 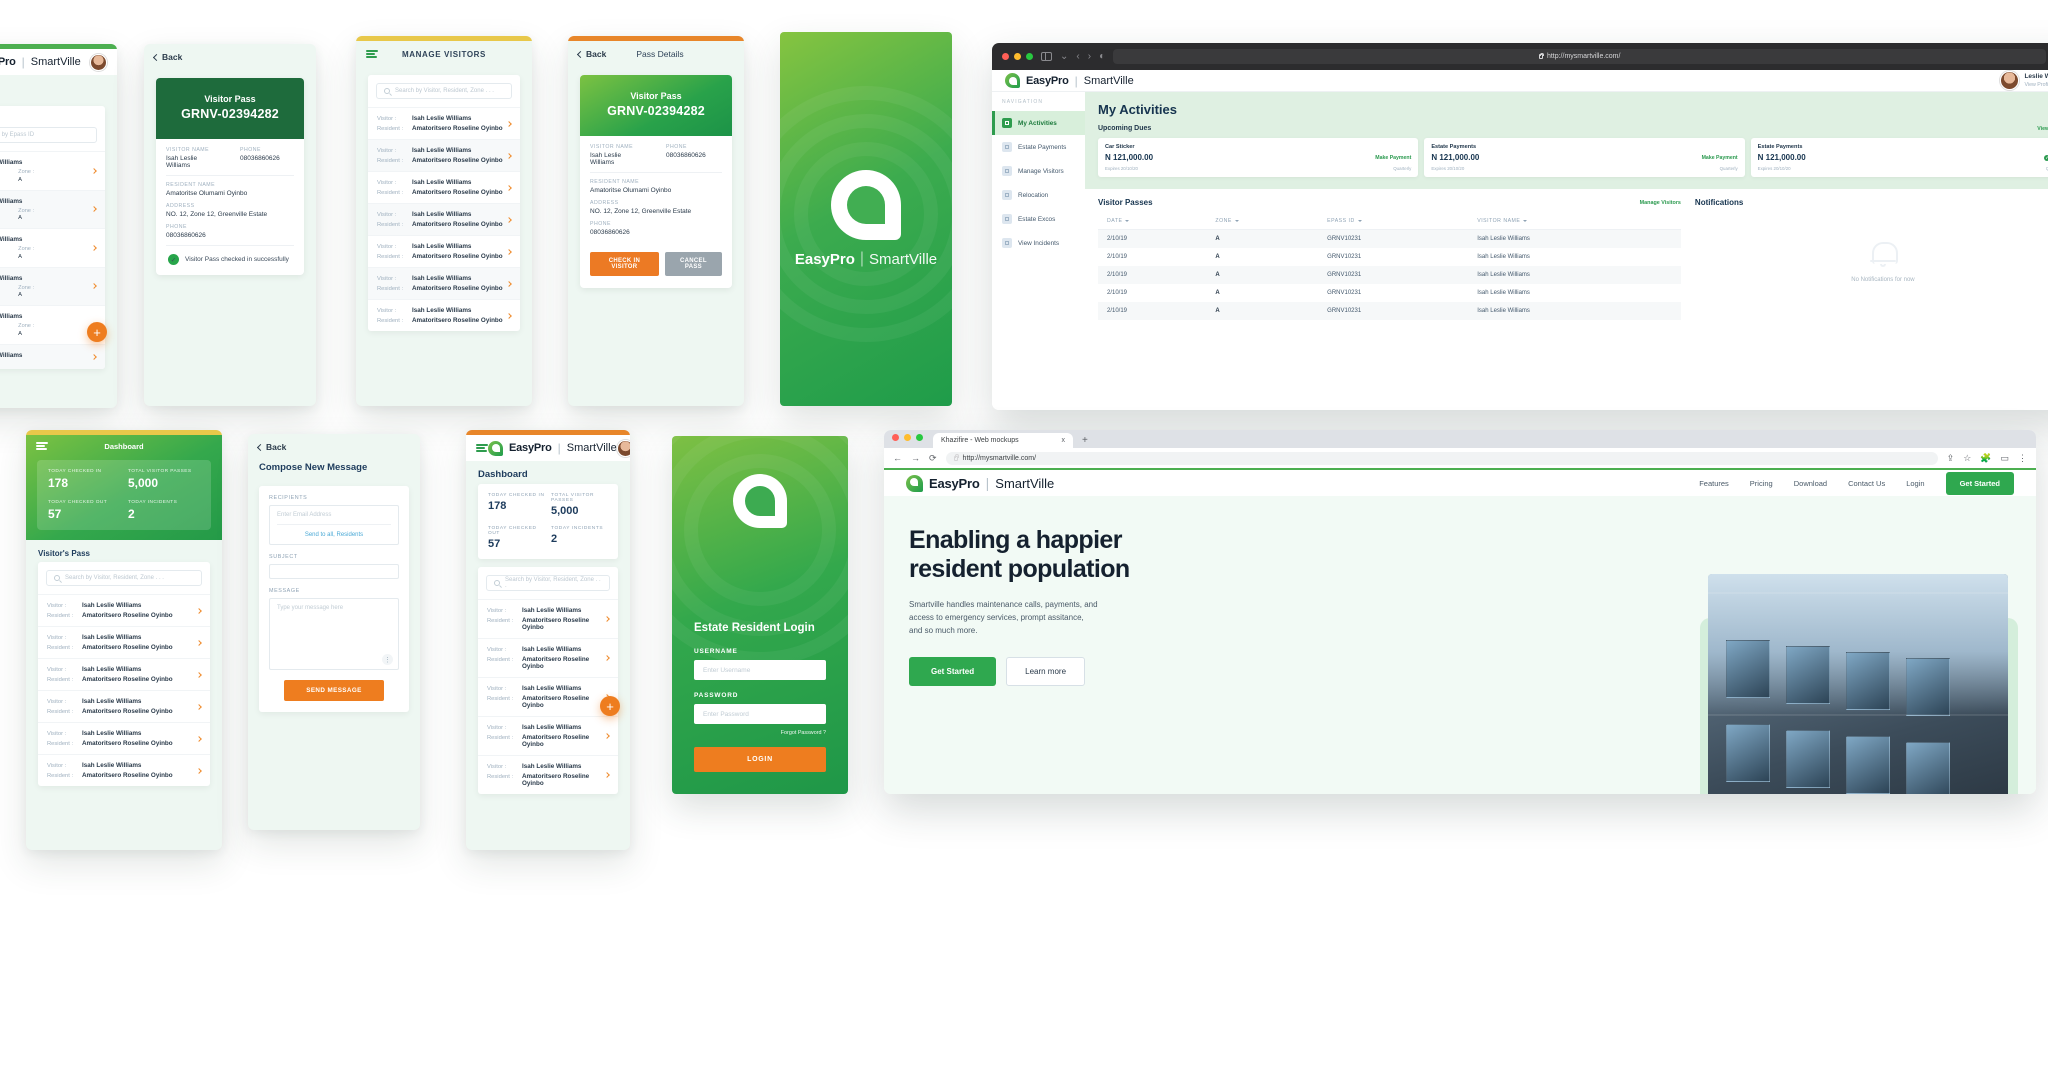 I want to click on hero-get-started-button: Get Started, so click(x=953, y=672).